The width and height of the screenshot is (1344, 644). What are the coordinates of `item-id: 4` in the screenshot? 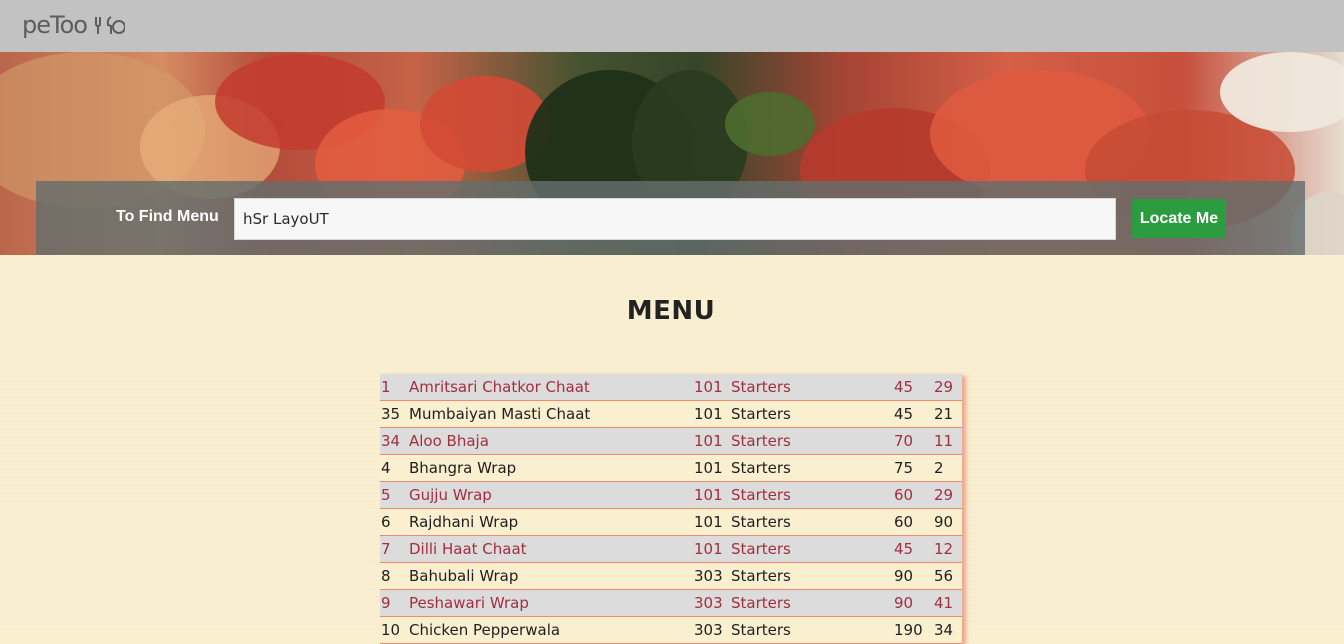 It's located at (386, 468).